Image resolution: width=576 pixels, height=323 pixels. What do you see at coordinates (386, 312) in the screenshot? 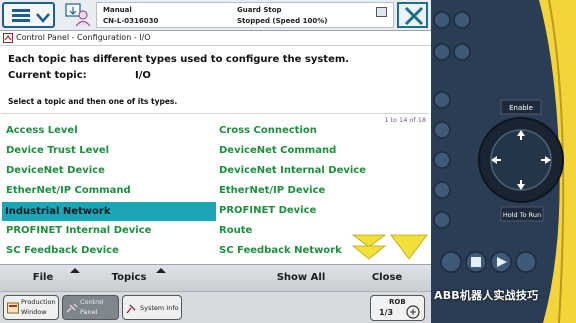
I see `rob-fraction: 1/3` at bounding box center [386, 312].